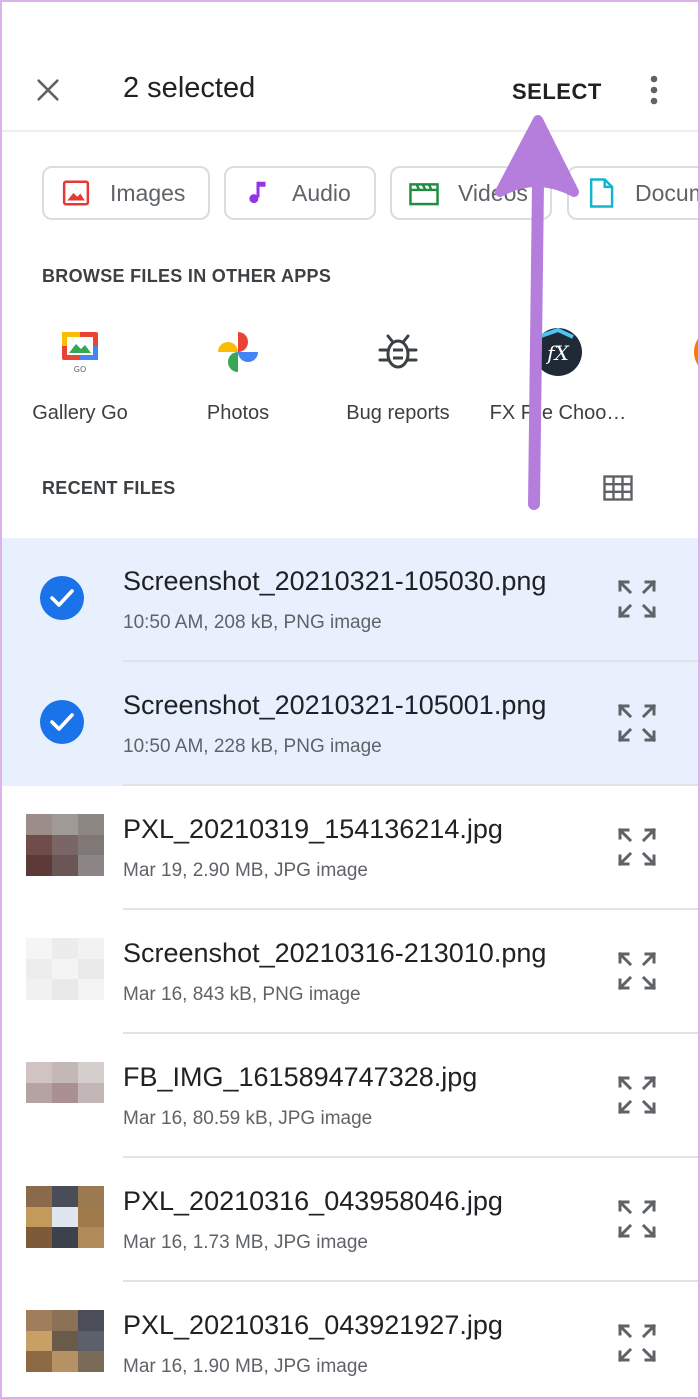  I want to click on file-name: Screenshot_20210316-213010.png, so click(335, 953).